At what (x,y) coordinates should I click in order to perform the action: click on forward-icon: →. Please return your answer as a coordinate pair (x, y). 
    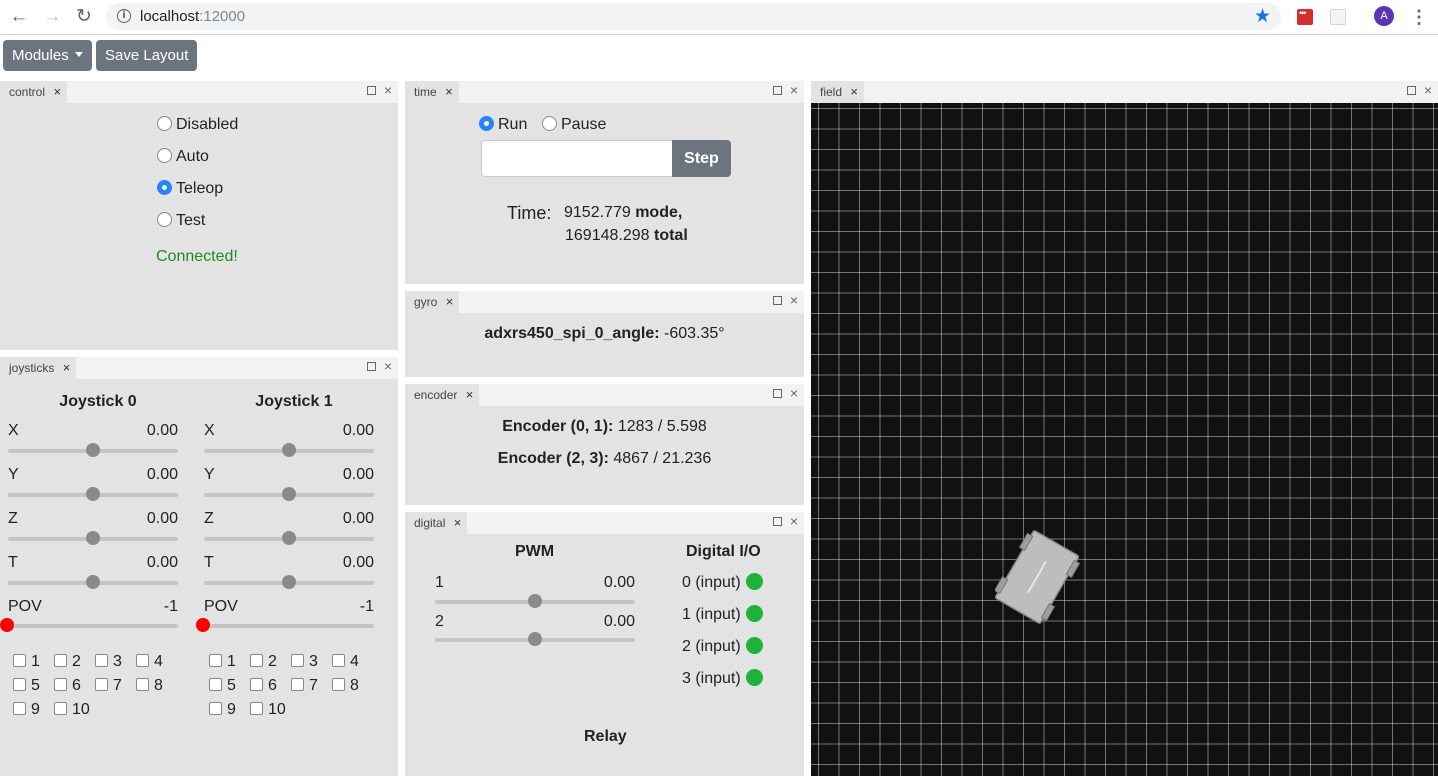
    Looking at the image, I should click on (52, 17).